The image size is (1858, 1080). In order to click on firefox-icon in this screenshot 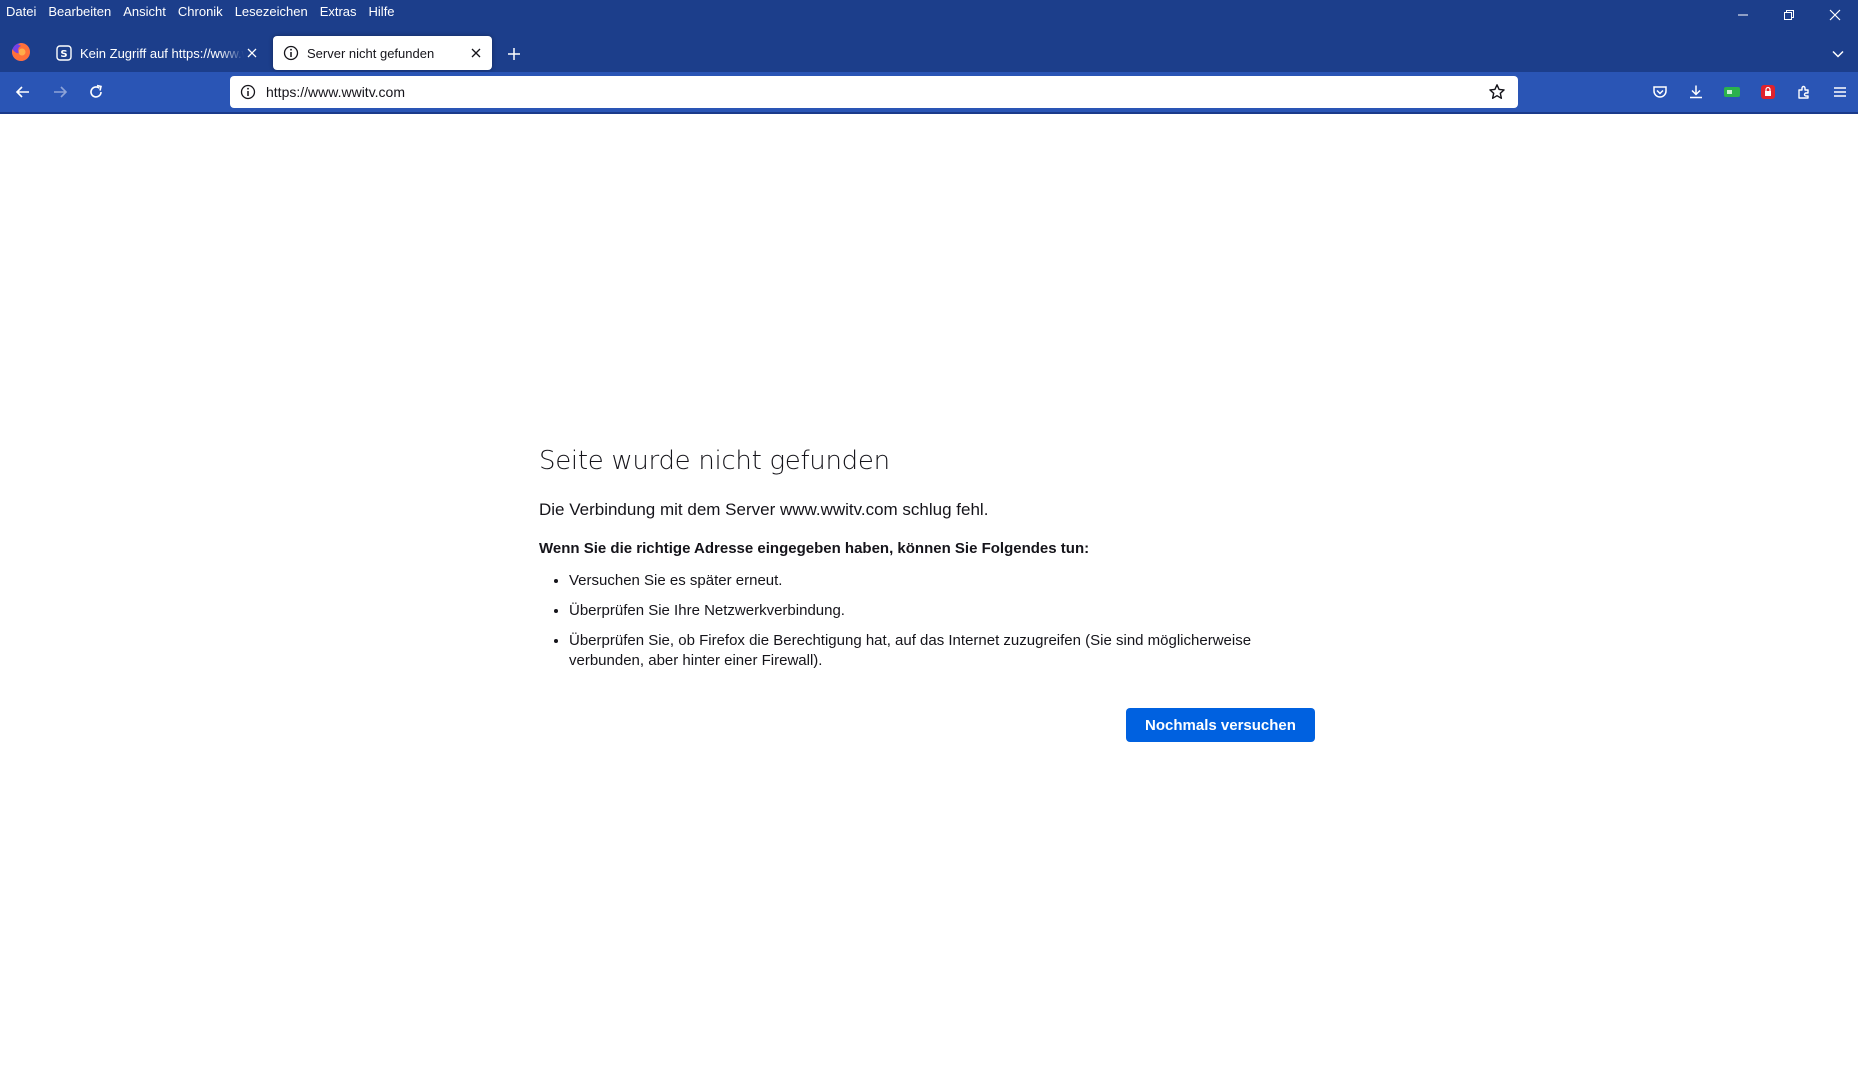, I will do `click(20, 52)`.